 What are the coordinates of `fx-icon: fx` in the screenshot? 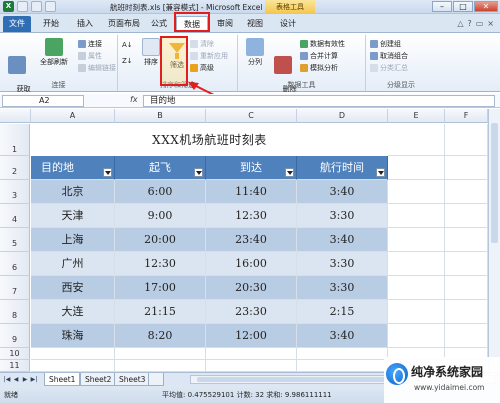 It's located at (134, 99).